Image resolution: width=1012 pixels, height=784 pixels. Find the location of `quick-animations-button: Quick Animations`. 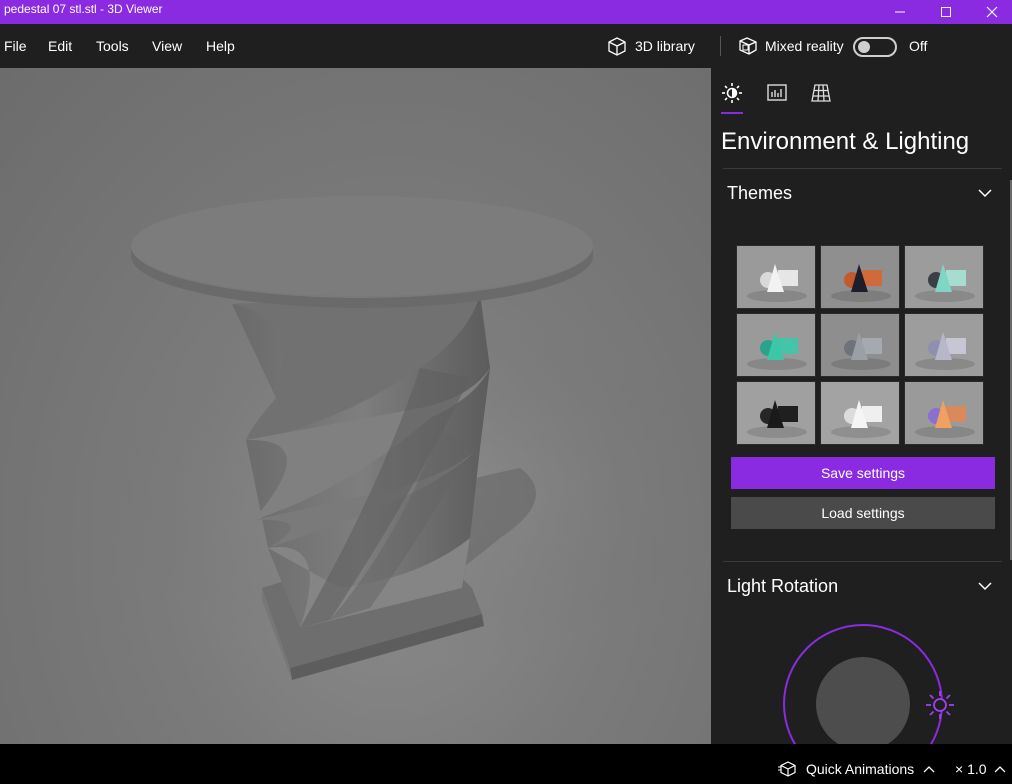

quick-animations-button: Quick Animations is located at coordinates (857, 769).